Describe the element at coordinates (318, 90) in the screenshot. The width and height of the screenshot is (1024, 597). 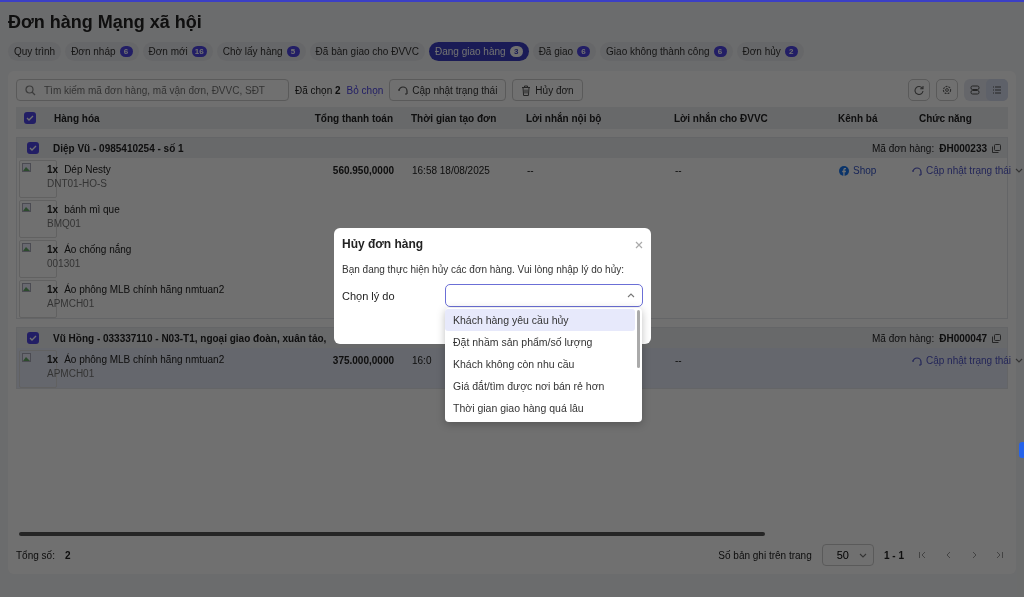
I see `selected-count-label: Đã chọn 2` at that location.